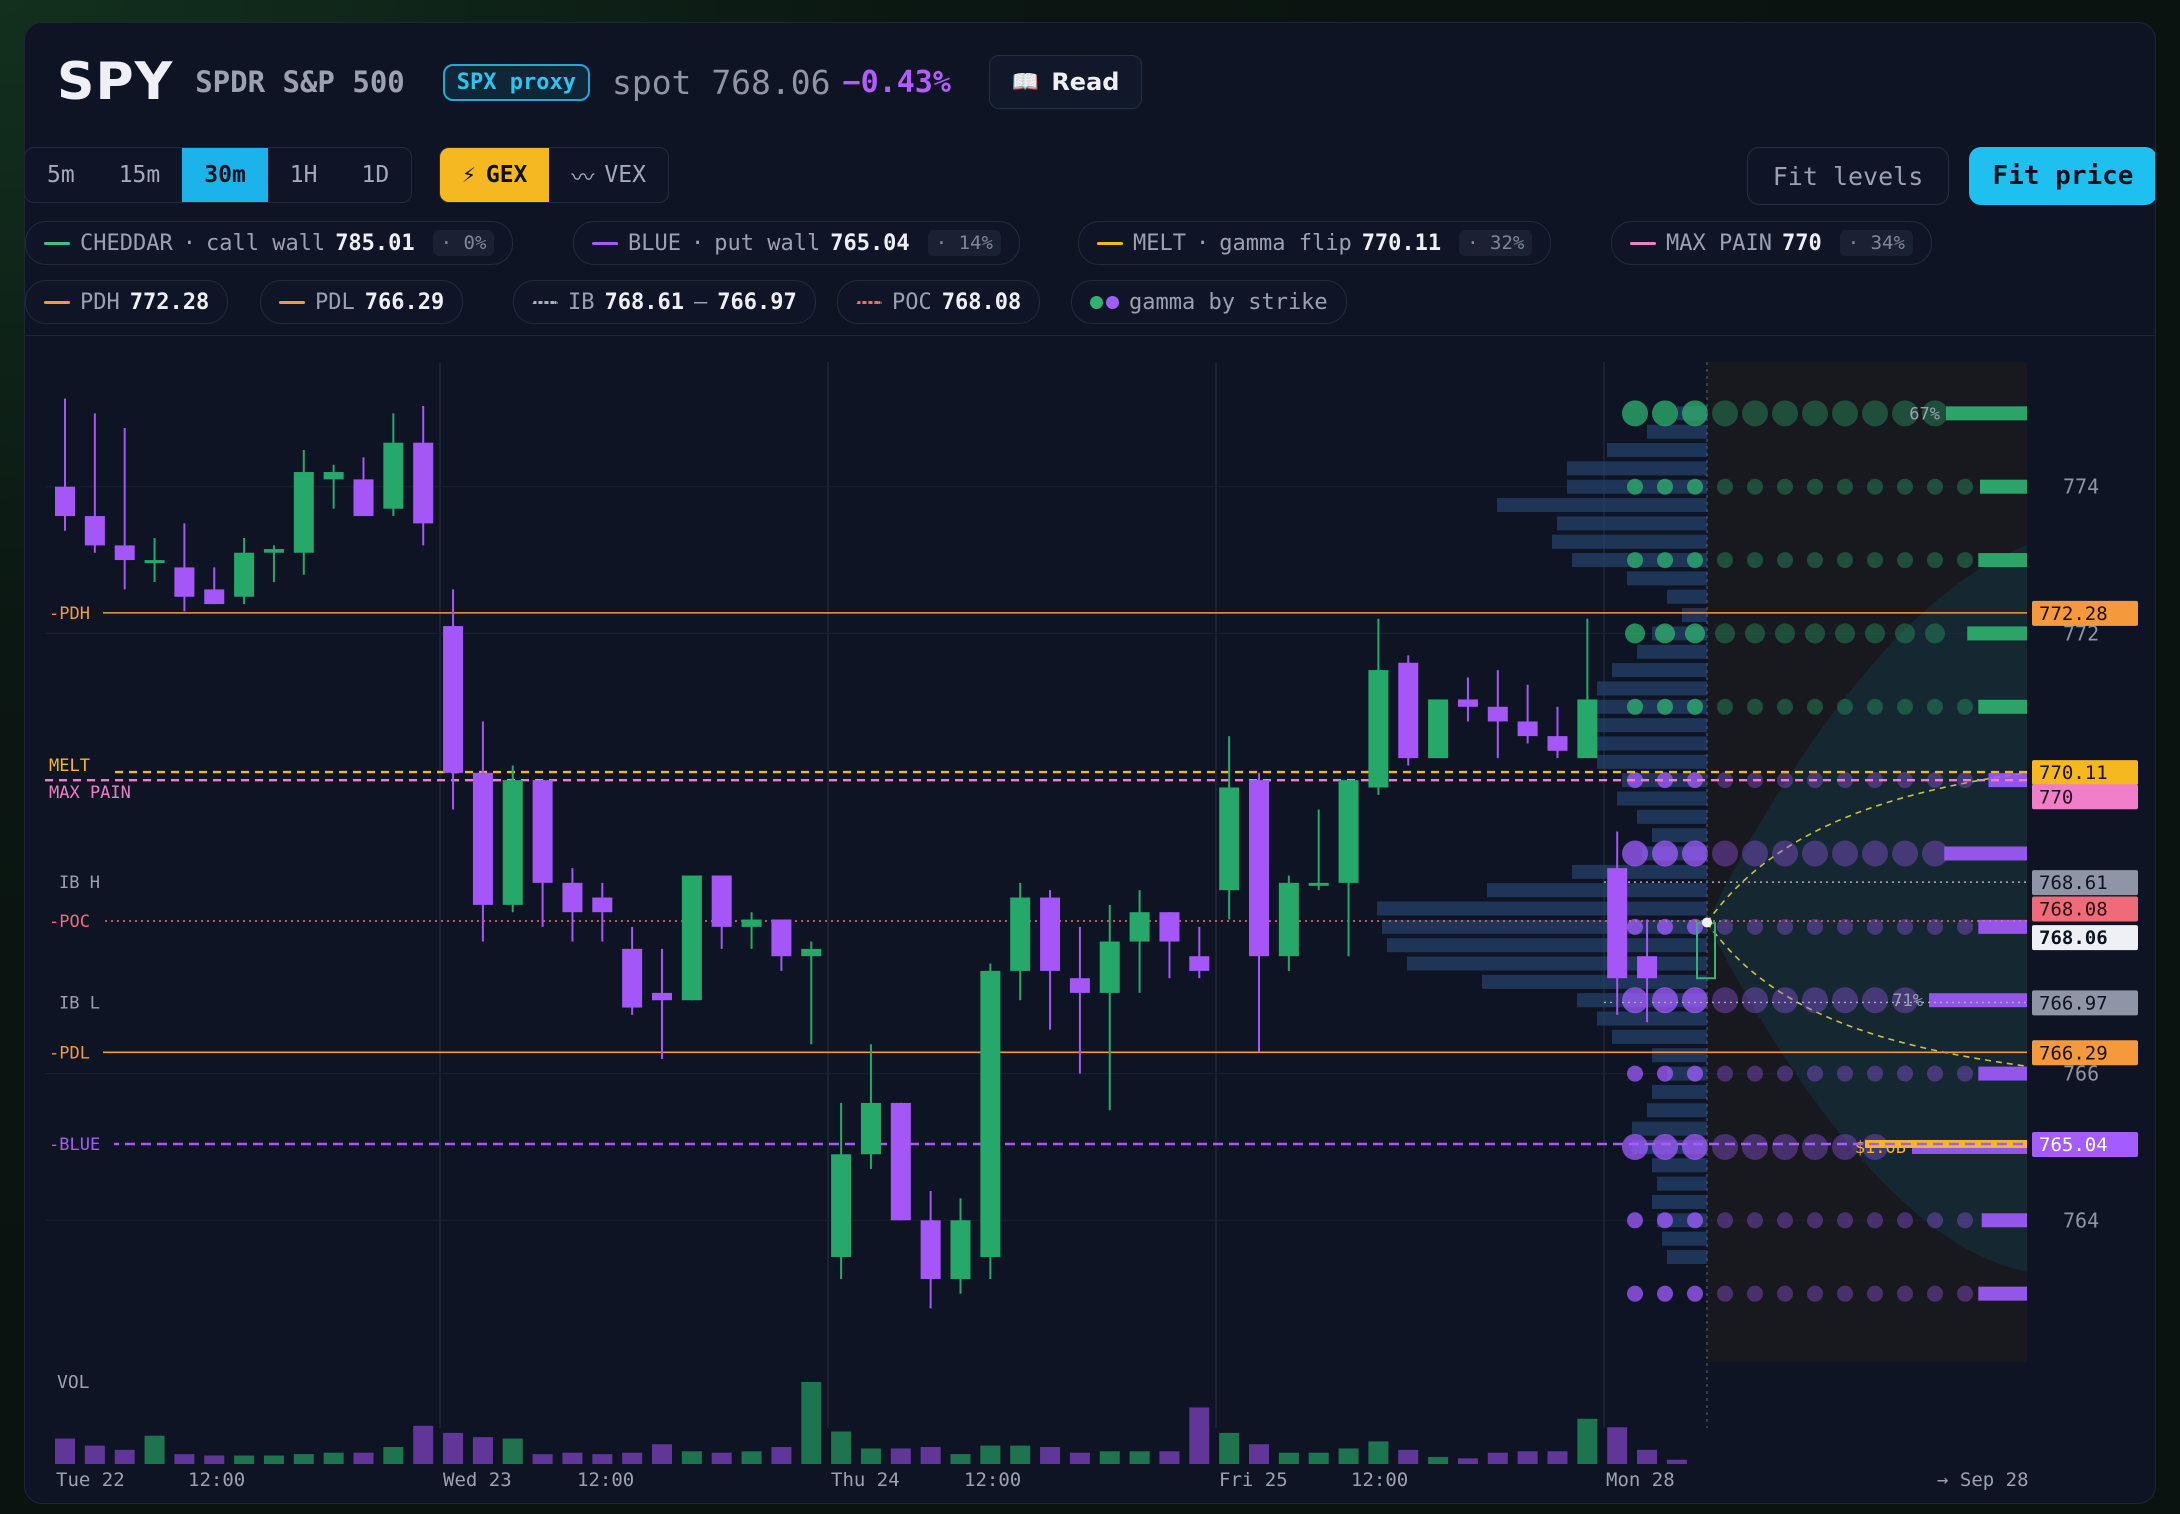 The height and width of the screenshot is (1514, 2180). What do you see at coordinates (2073, 773) in the screenshot?
I see `price-tag-label: 770.11` at bounding box center [2073, 773].